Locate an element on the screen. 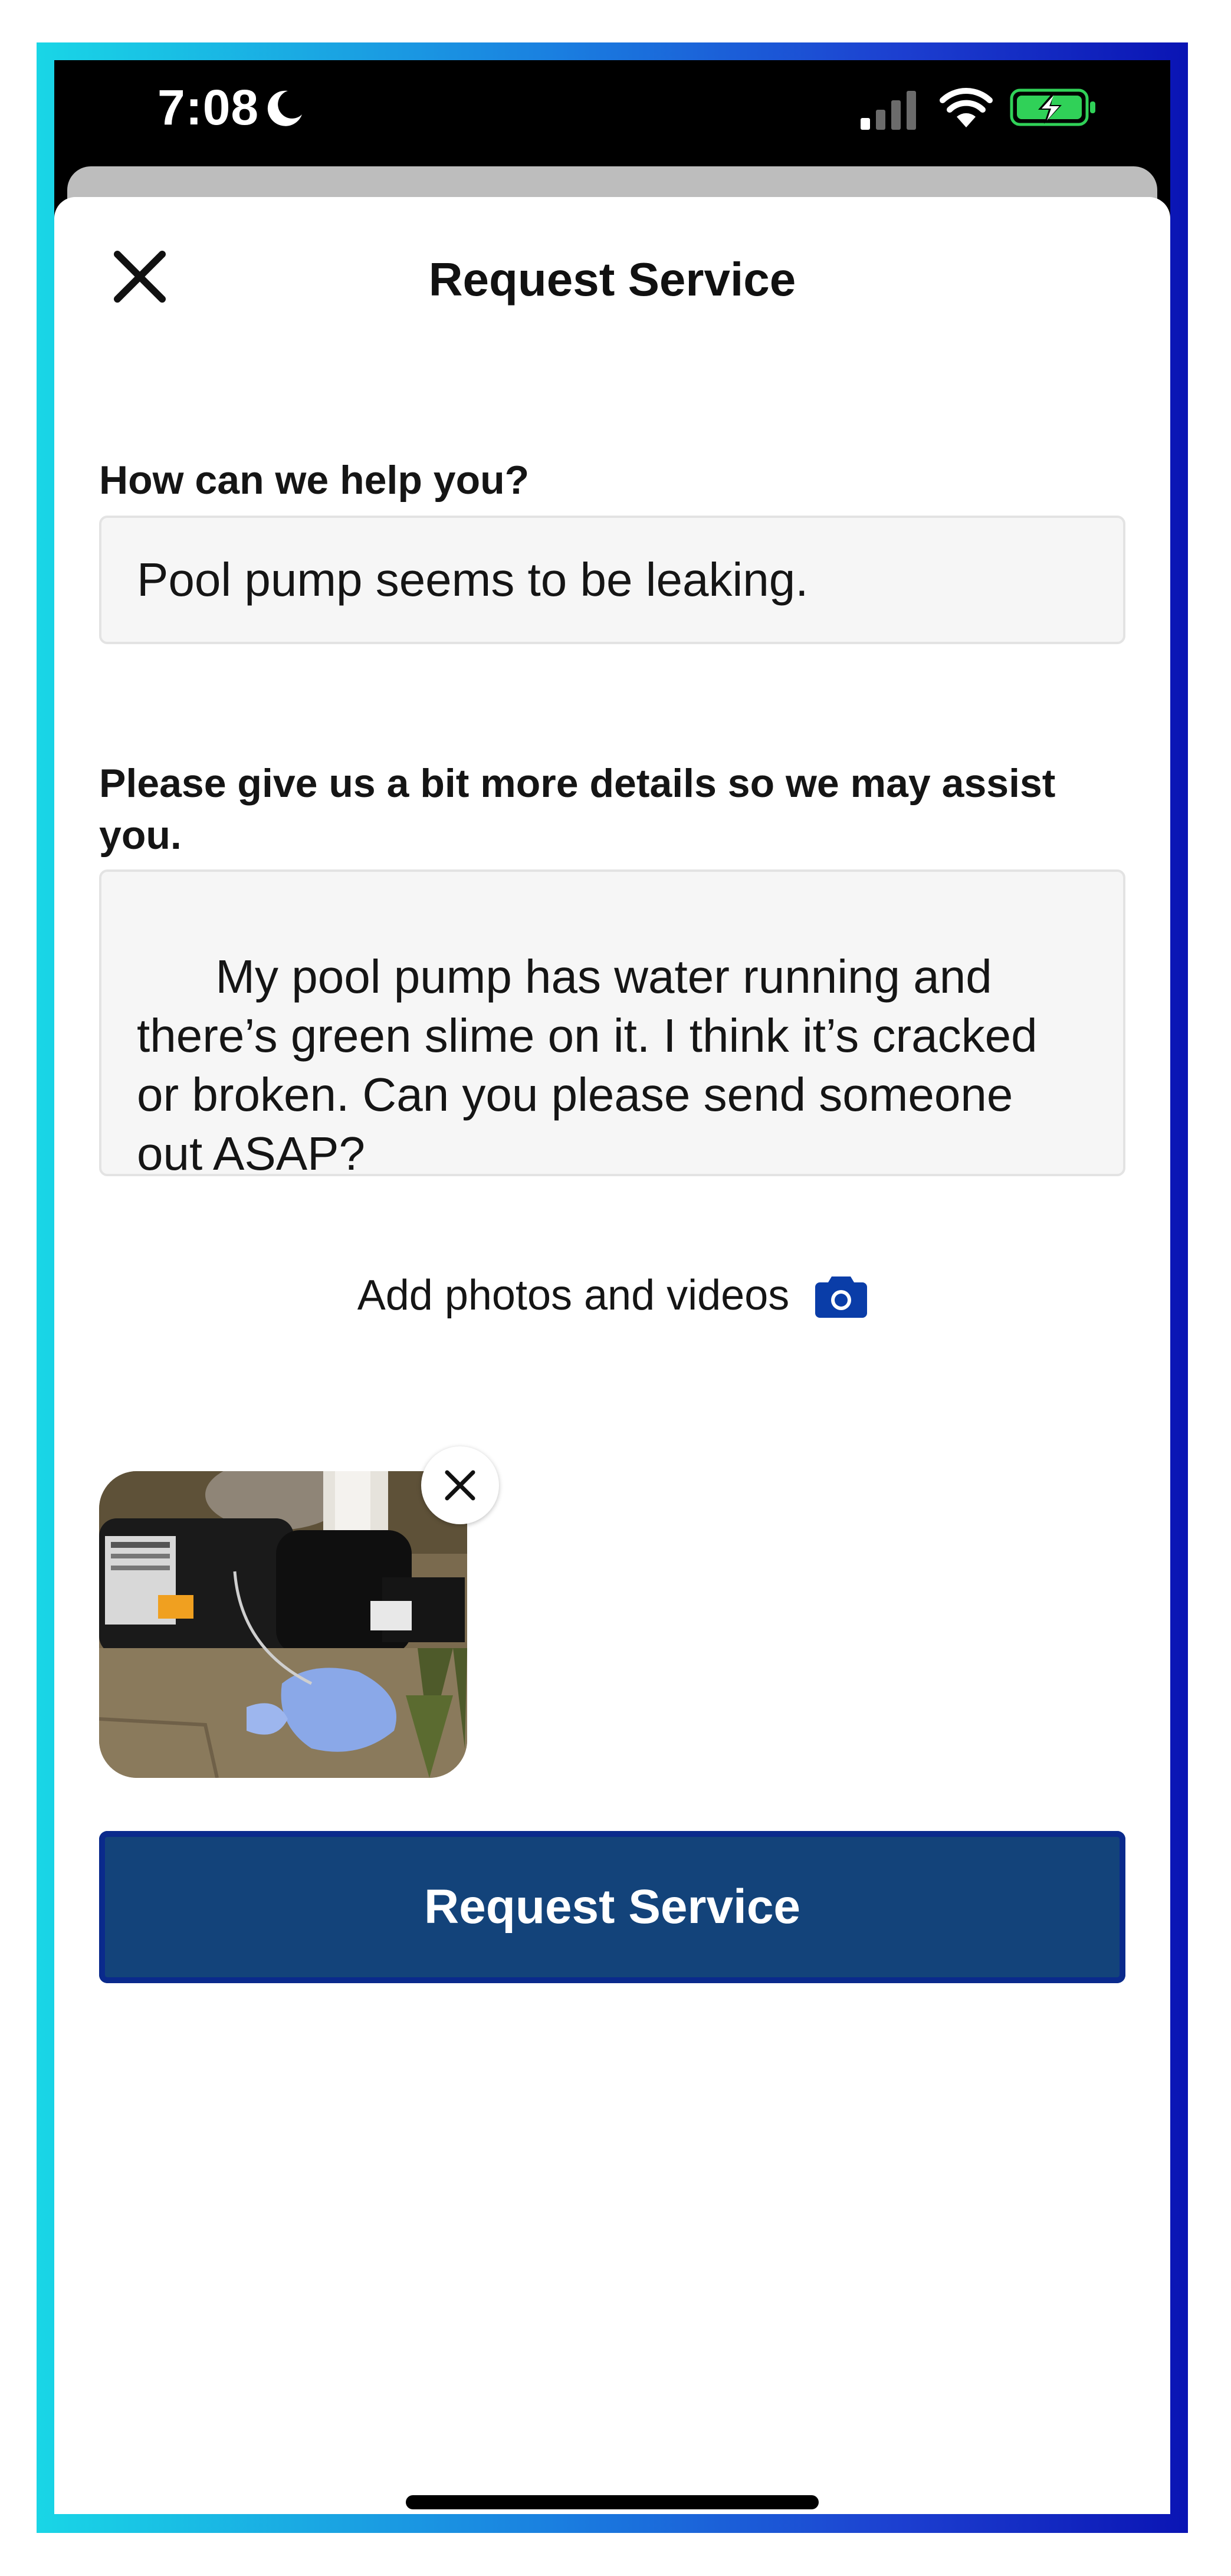 The image size is (1231, 2576). pool-pump-photo is located at coordinates (283, 1624).